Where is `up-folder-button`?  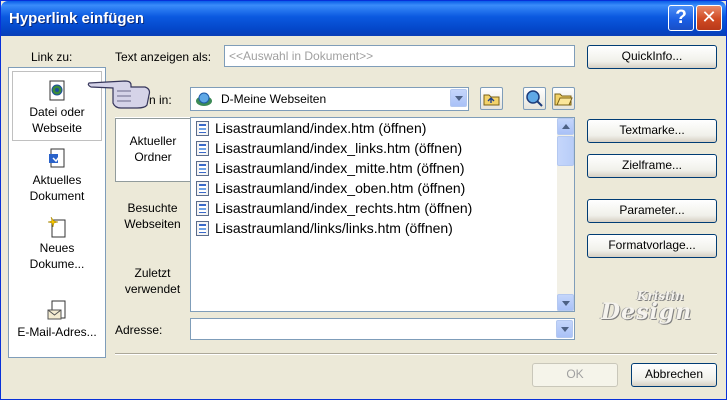 up-folder-button is located at coordinates (491, 98).